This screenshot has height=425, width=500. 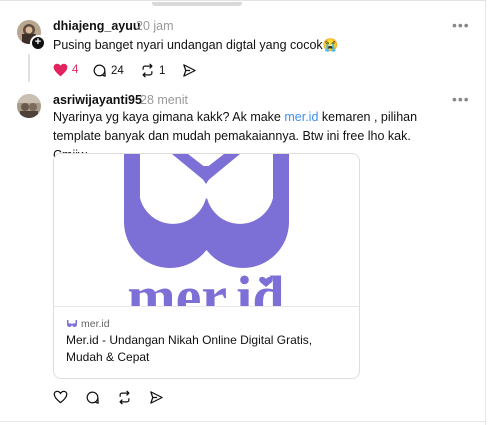 What do you see at coordinates (75, 70) in the screenshot?
I see `like-count: 4` at bounding box center [75, 70].